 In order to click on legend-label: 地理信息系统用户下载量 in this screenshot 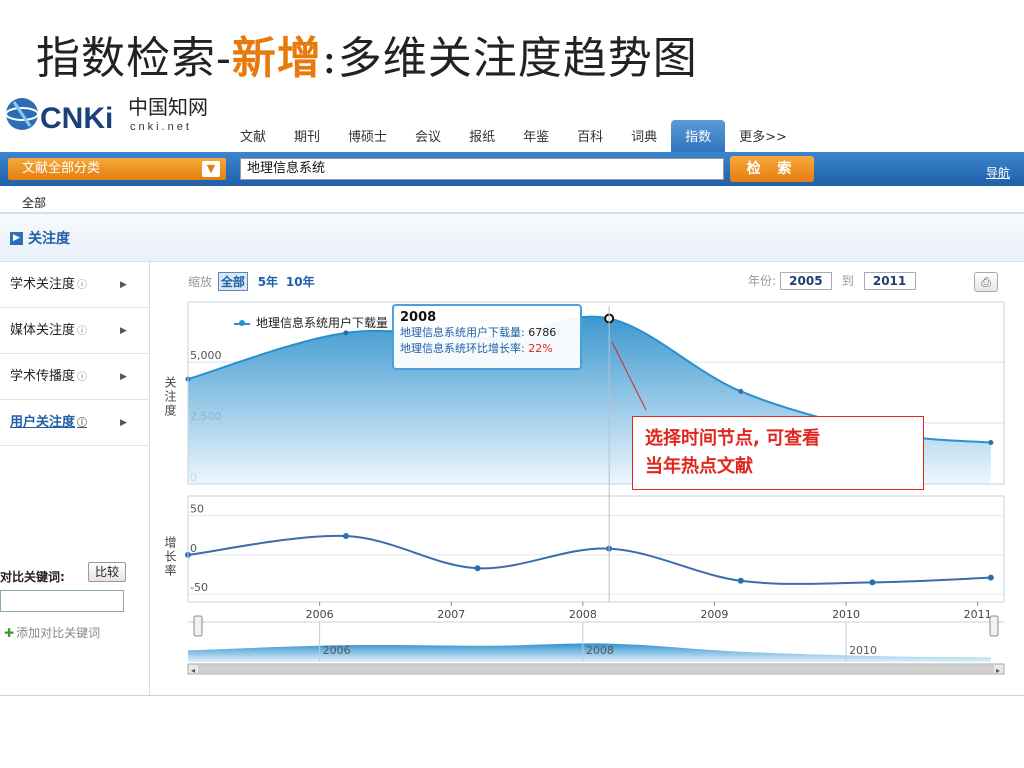, I will do `click(322, 323)`.